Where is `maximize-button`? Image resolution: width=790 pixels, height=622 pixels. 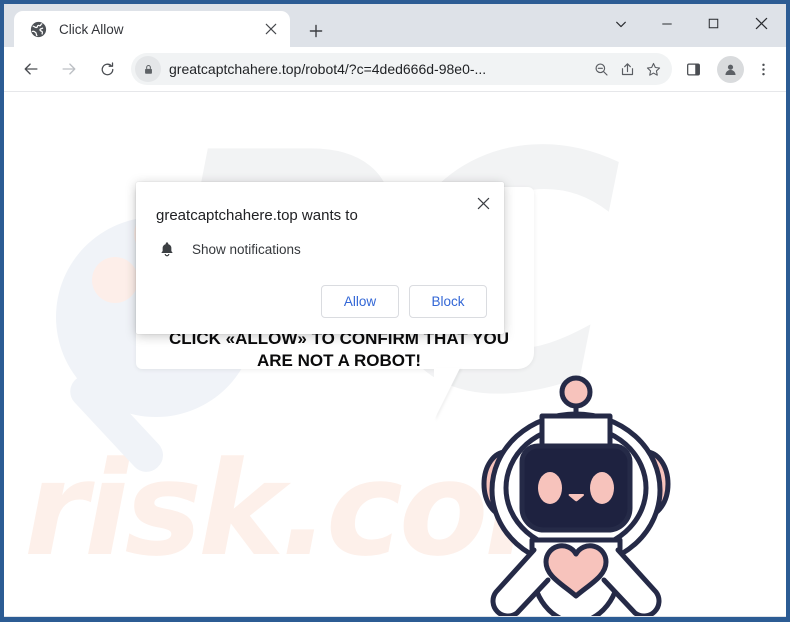 maximize-button is located at coordinates (713, 23).